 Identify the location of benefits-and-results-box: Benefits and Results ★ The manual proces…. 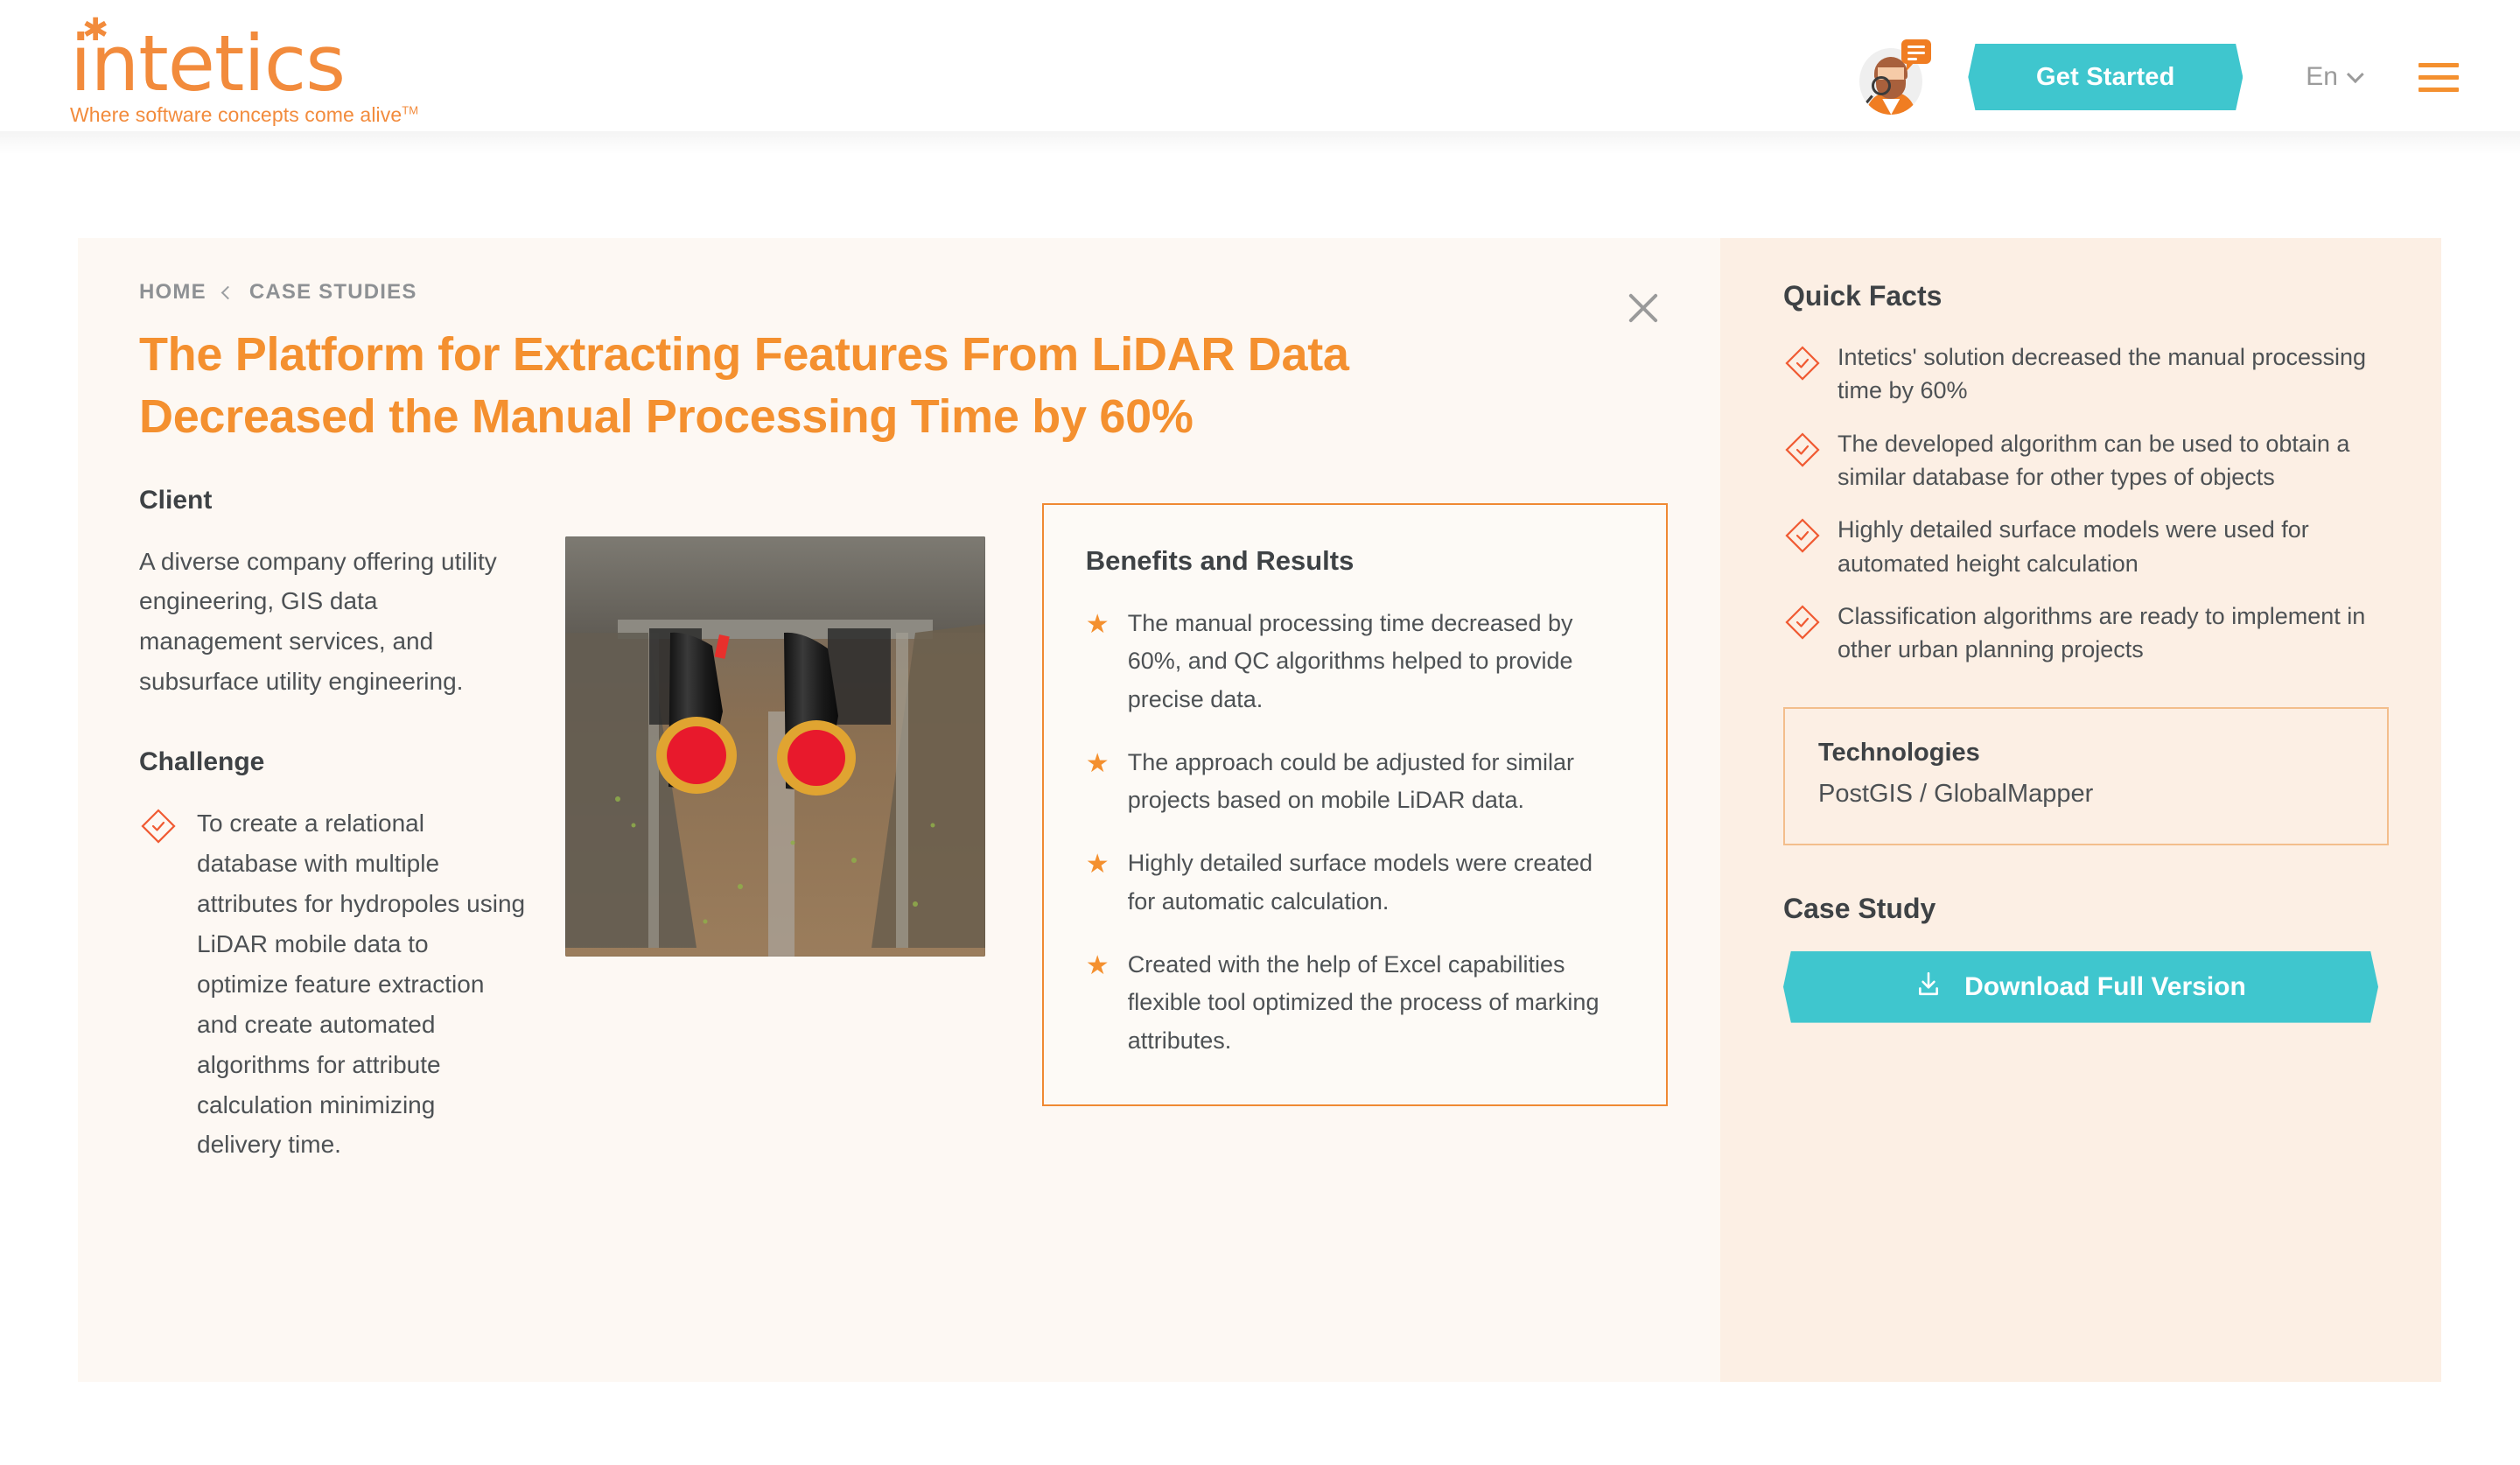
(1354, 804).